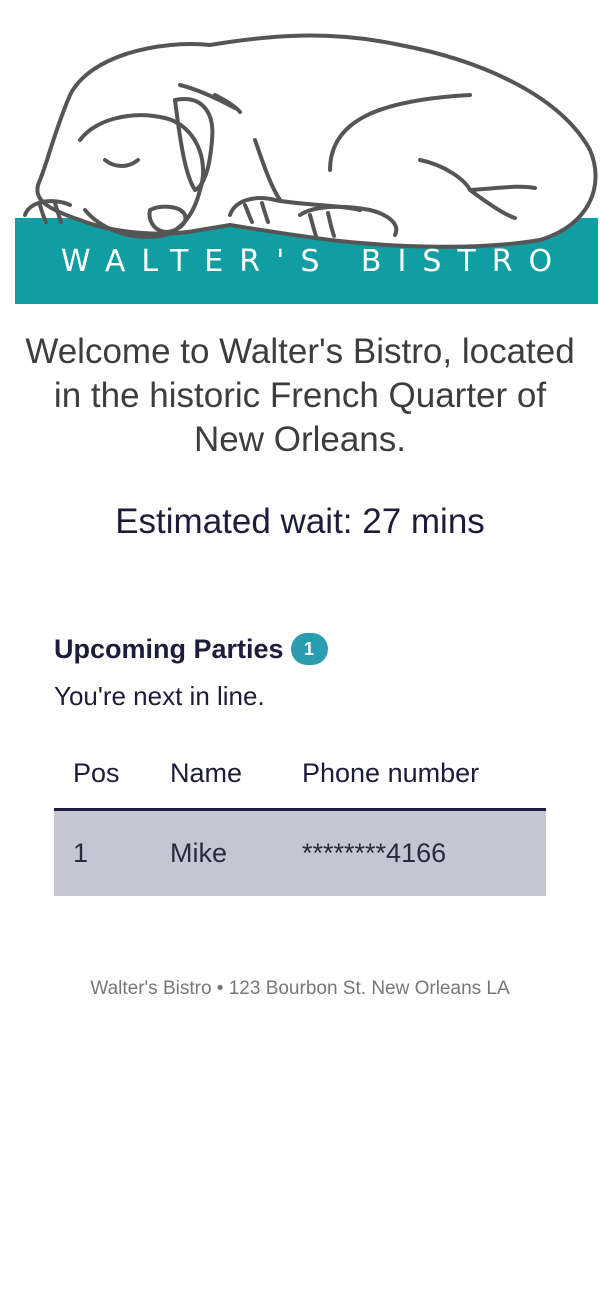 Image resolution: width=600 pixels, height=1298 pixels. I want to click on row-phone: ********4166, so click(374, 853).